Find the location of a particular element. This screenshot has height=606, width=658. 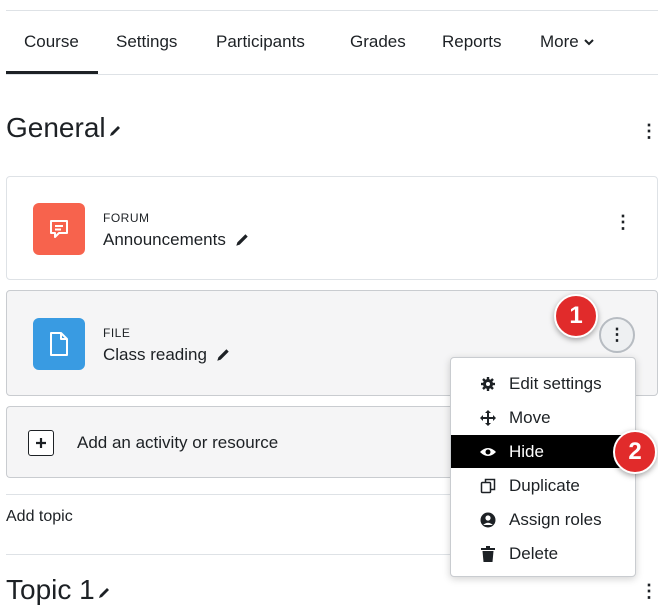

plus-icon is located at coordinates (41, 443).